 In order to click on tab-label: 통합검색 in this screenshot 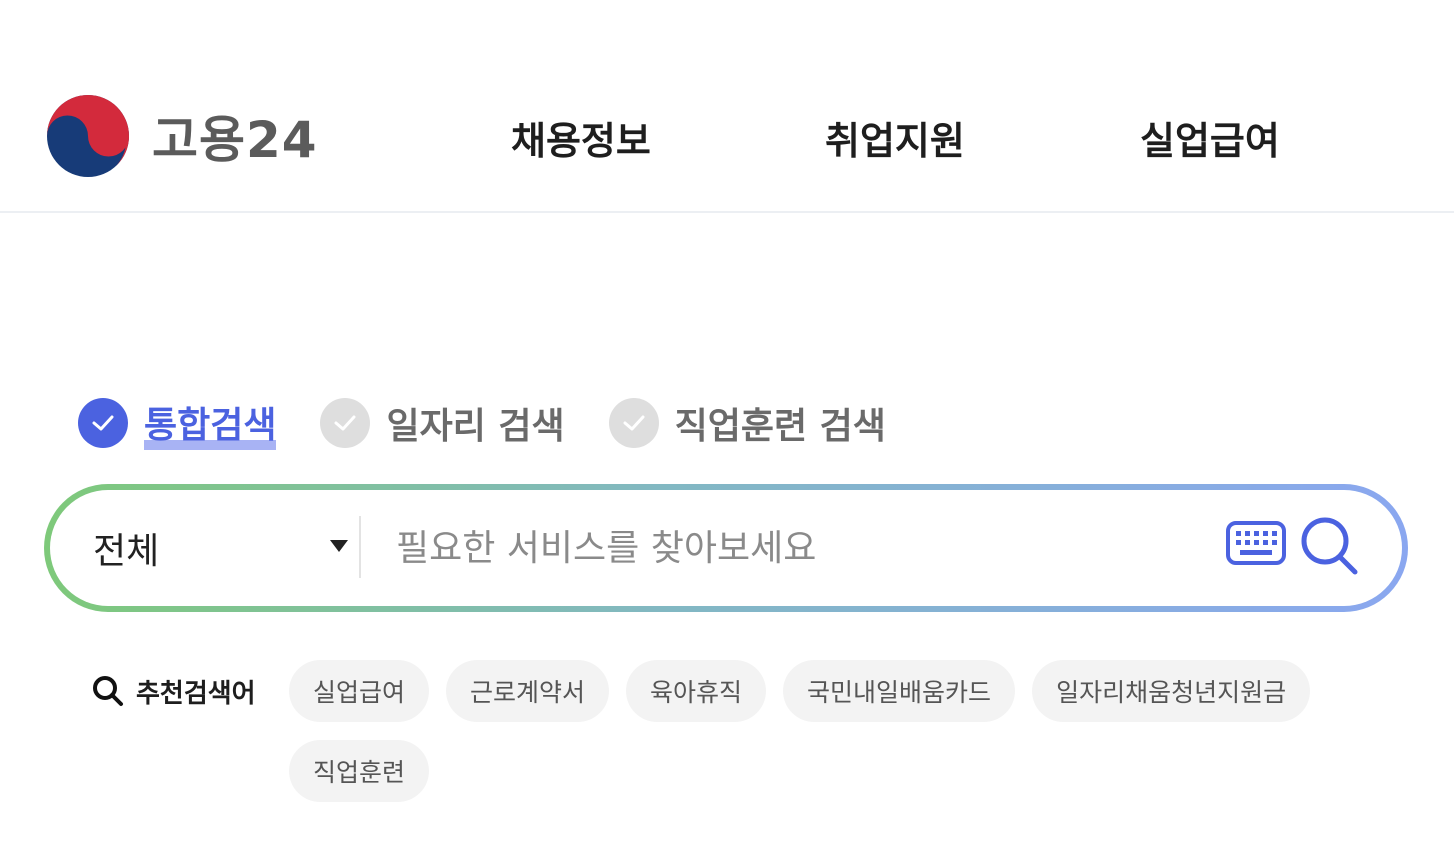, I will do `click(210, 423)`.